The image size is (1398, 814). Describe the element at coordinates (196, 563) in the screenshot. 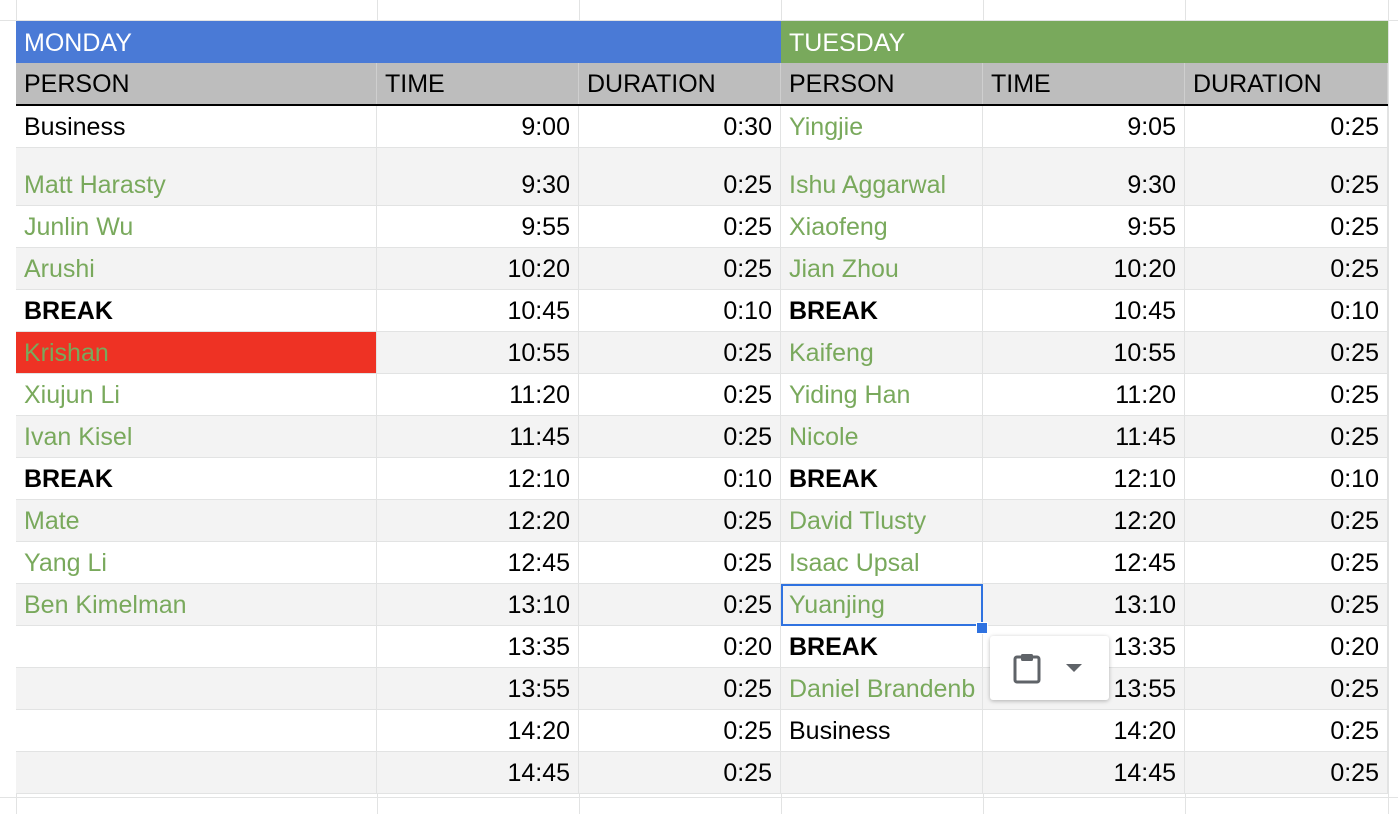

I see `monday-person-cell: Yang Li` at that location.